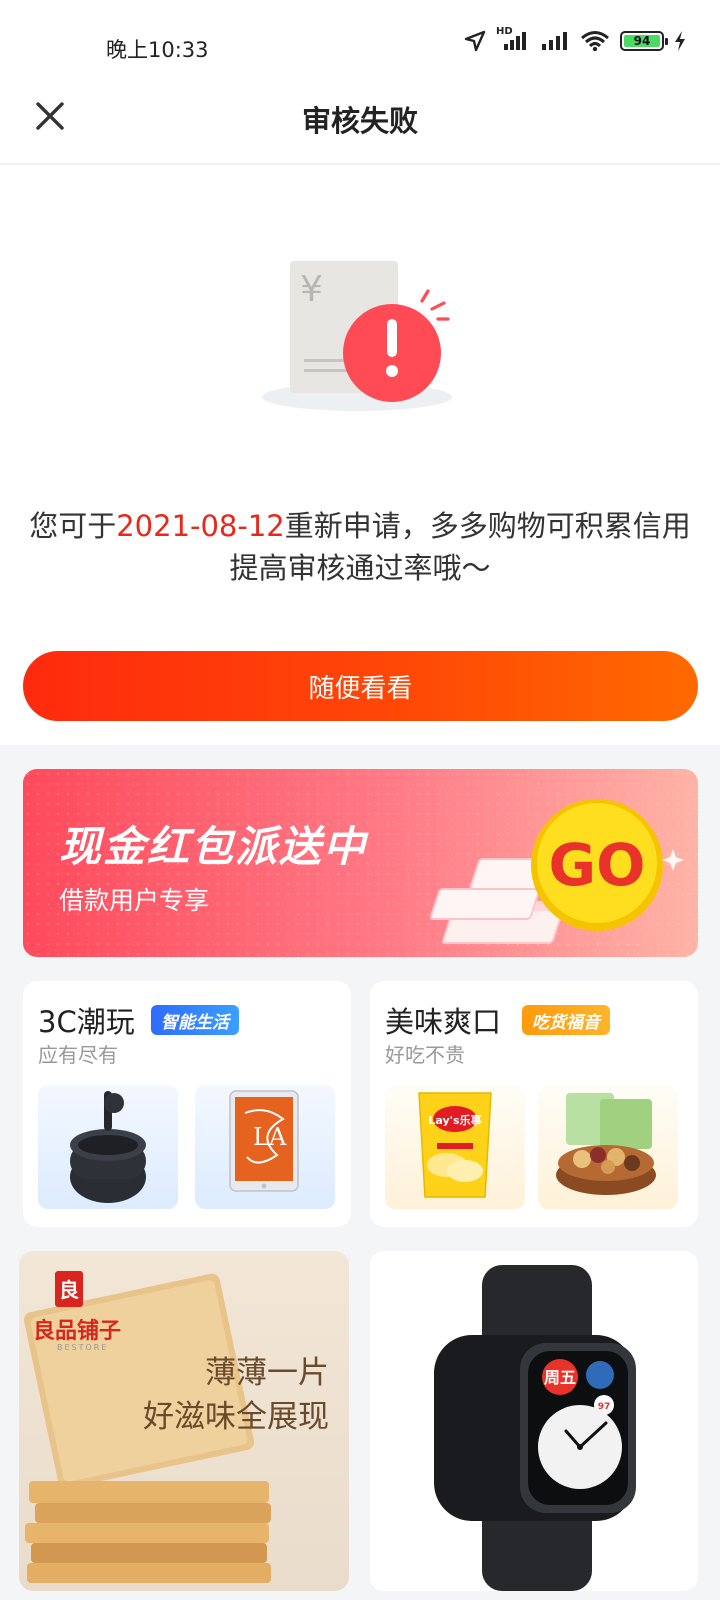 This screenshot has height=1600, width=720. I want to click on network-label: HD, so click(504, 31).